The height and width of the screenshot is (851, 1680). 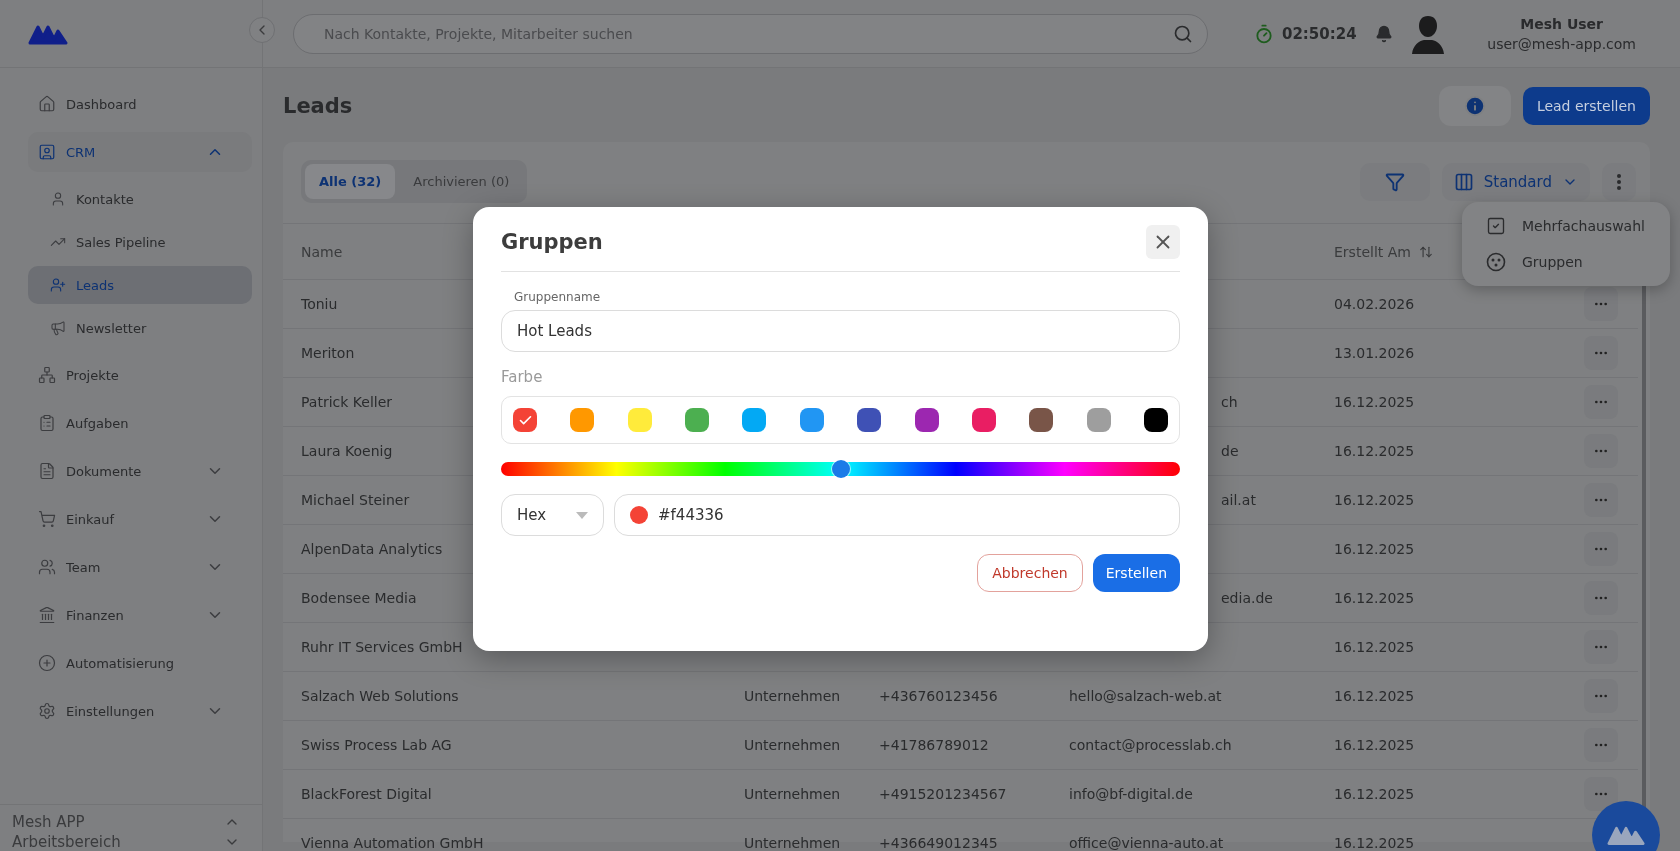 What do you see at coordinates (897, 515) in the screenshot?
I see `hex-field: #f44336` at bounding box center [897, 515].